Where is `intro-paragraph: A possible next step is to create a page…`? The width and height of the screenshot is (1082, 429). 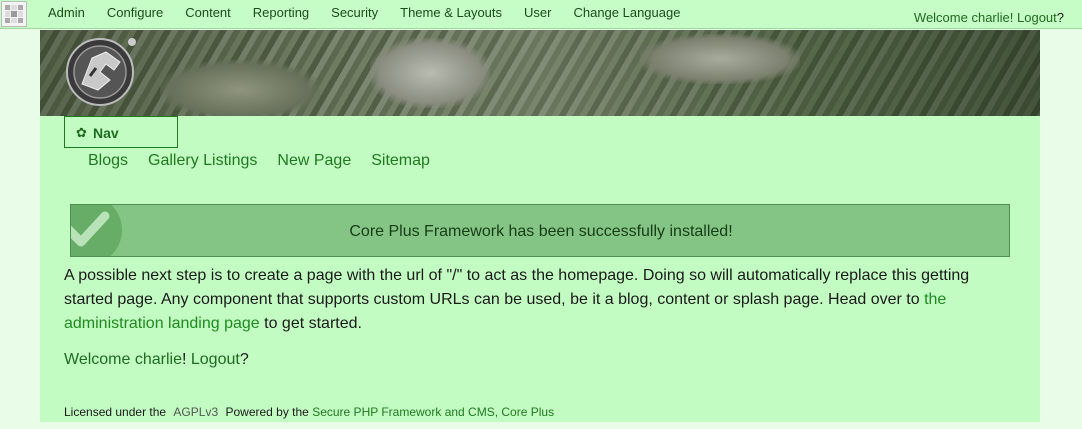 intro-paragraph: A possible next step is to create a page… is located at coordinates (539, 300).